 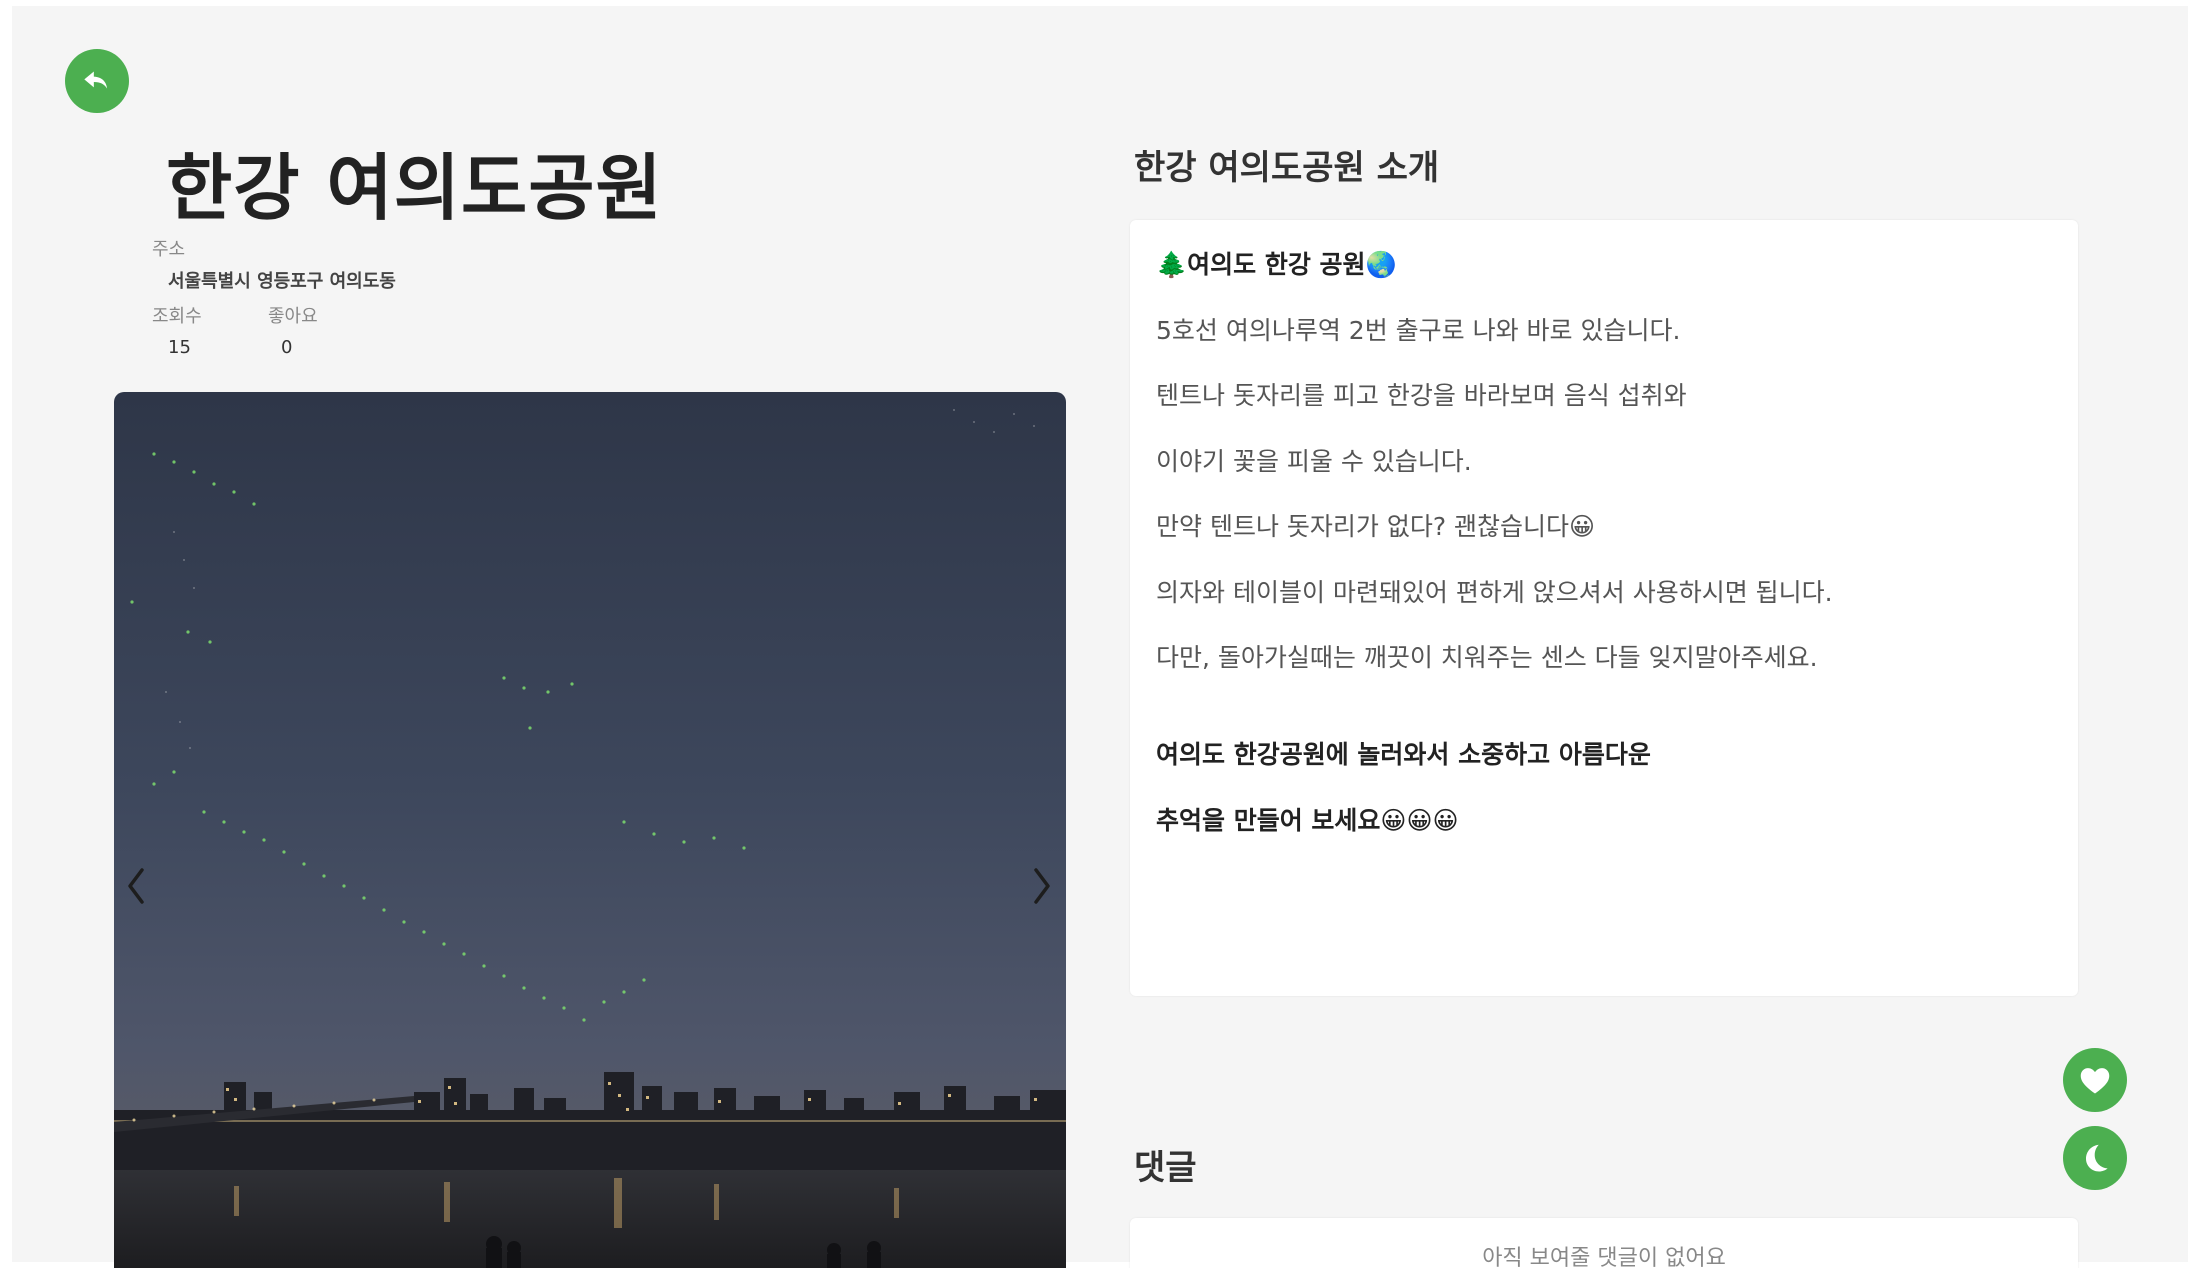 I want to click on address-value: 서울특별시 영등포구 여의도동, so click(x=282, y=281).